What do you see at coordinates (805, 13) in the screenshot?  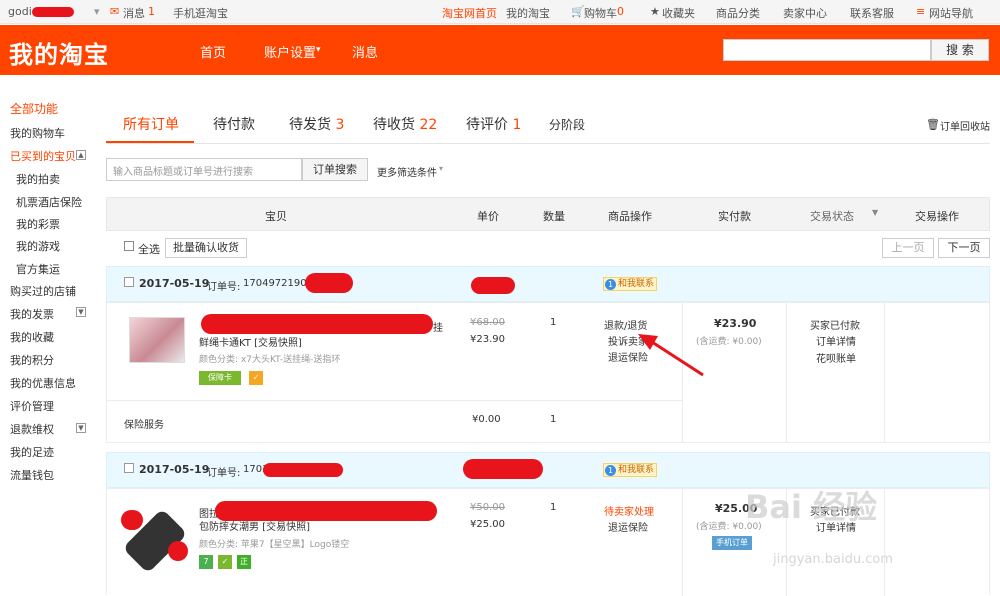 I see `seller-center-link: 卖家中心` at bounding box center [805, 13].